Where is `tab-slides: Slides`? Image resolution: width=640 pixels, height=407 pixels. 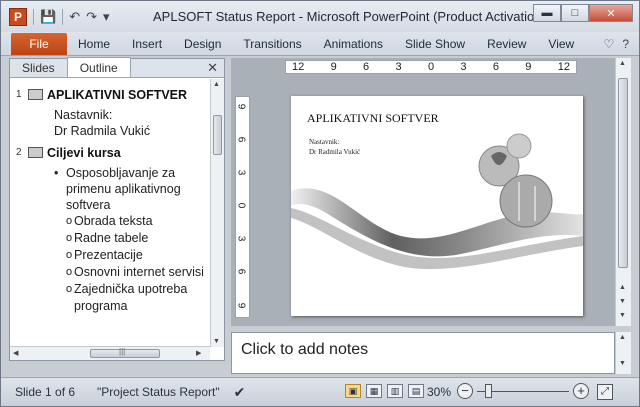 tab-slides: Slides is located at coordinates (38, 67).